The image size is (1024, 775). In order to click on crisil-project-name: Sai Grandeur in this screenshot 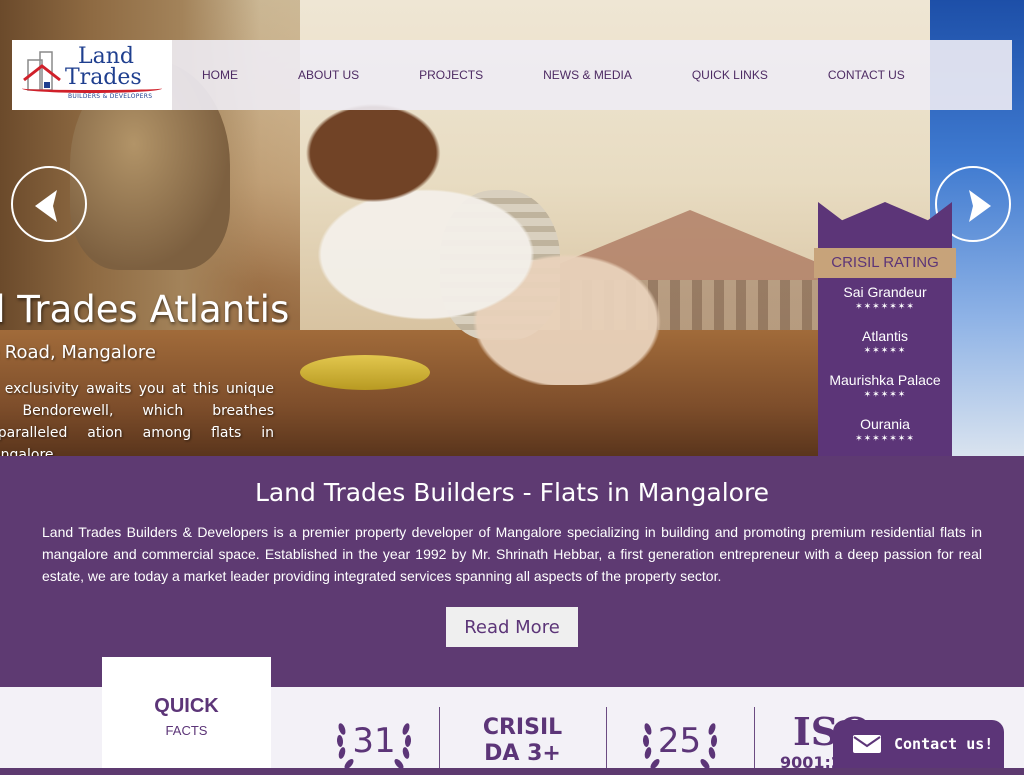, I will do `click(885, 292)`.